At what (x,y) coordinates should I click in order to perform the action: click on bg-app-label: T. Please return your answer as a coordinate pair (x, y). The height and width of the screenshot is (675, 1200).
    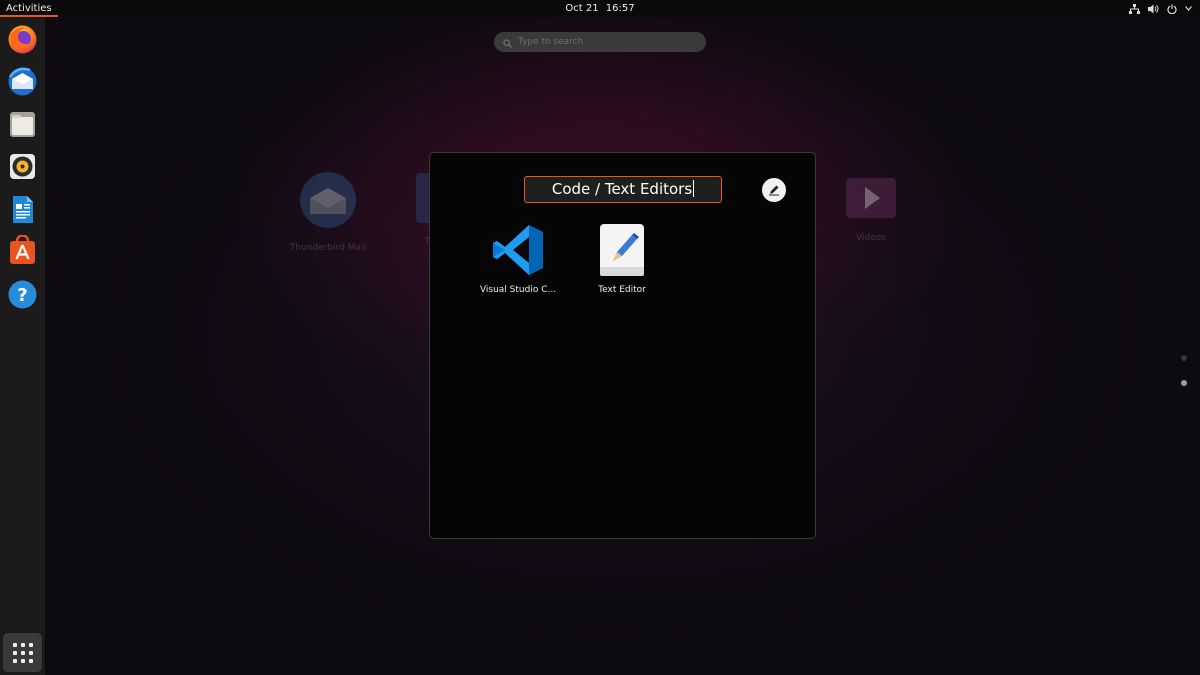
    Looking at the image, I should click on (427, 242).